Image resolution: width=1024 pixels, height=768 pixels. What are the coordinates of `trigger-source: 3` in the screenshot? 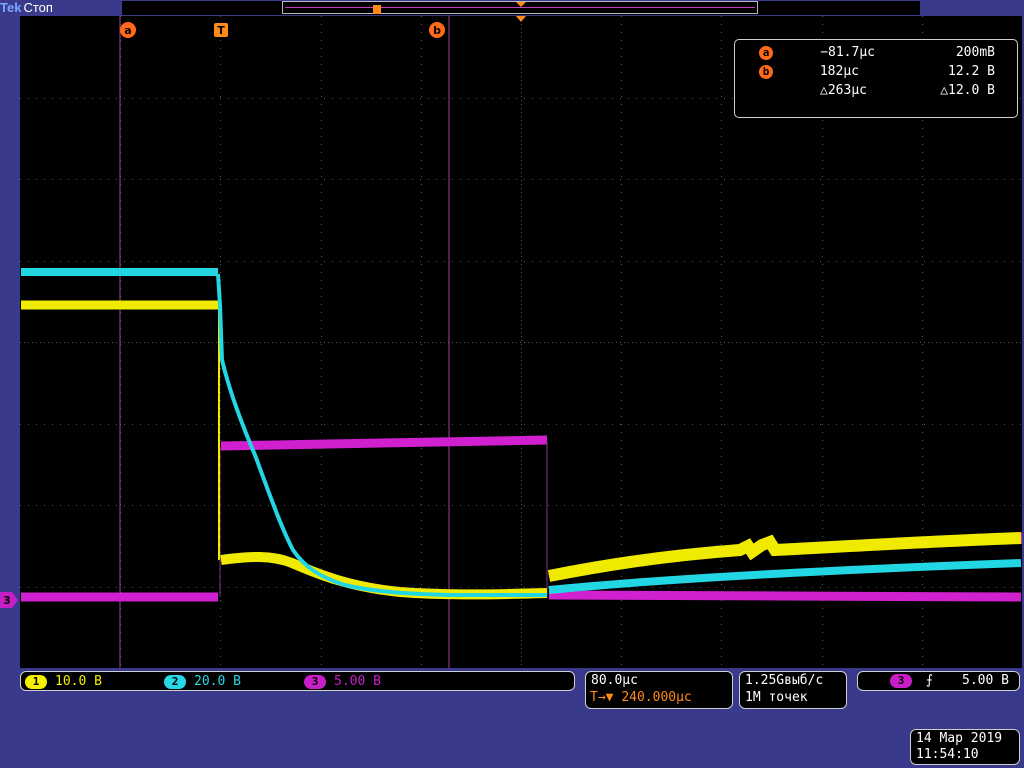 It's located at (905, 681).